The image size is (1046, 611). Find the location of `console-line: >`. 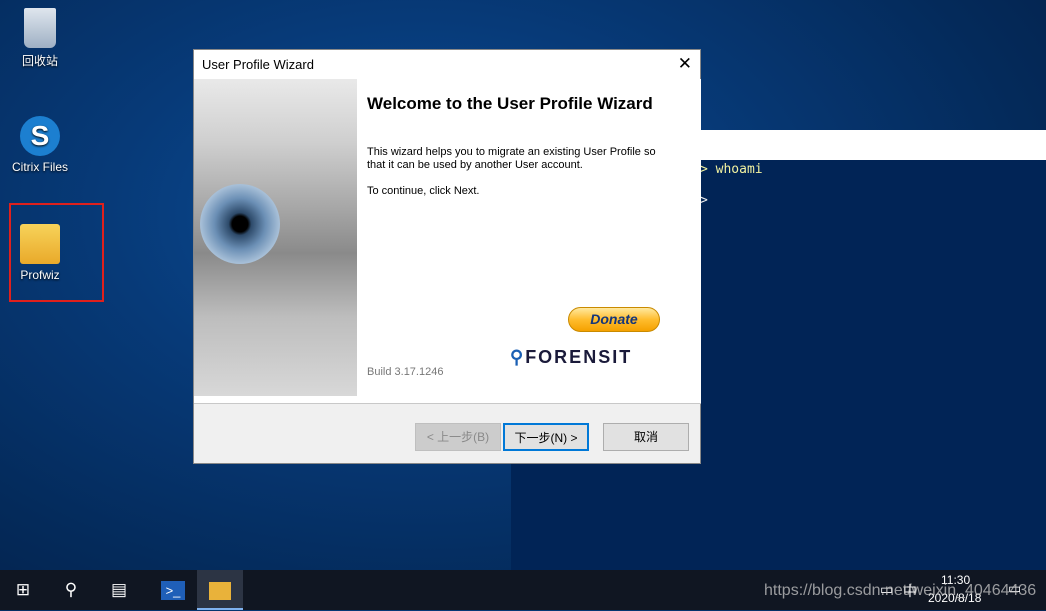

console-line: > is located at coordinates (704, 200).